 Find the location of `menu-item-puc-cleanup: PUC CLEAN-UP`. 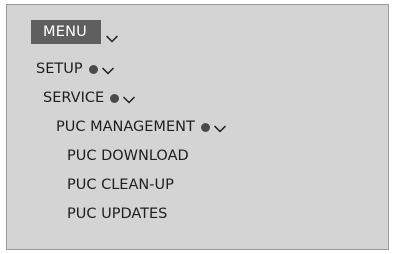

menu-item-puc-cleanup: PUC CLEAN-UP is located at coordinates (120, 185).